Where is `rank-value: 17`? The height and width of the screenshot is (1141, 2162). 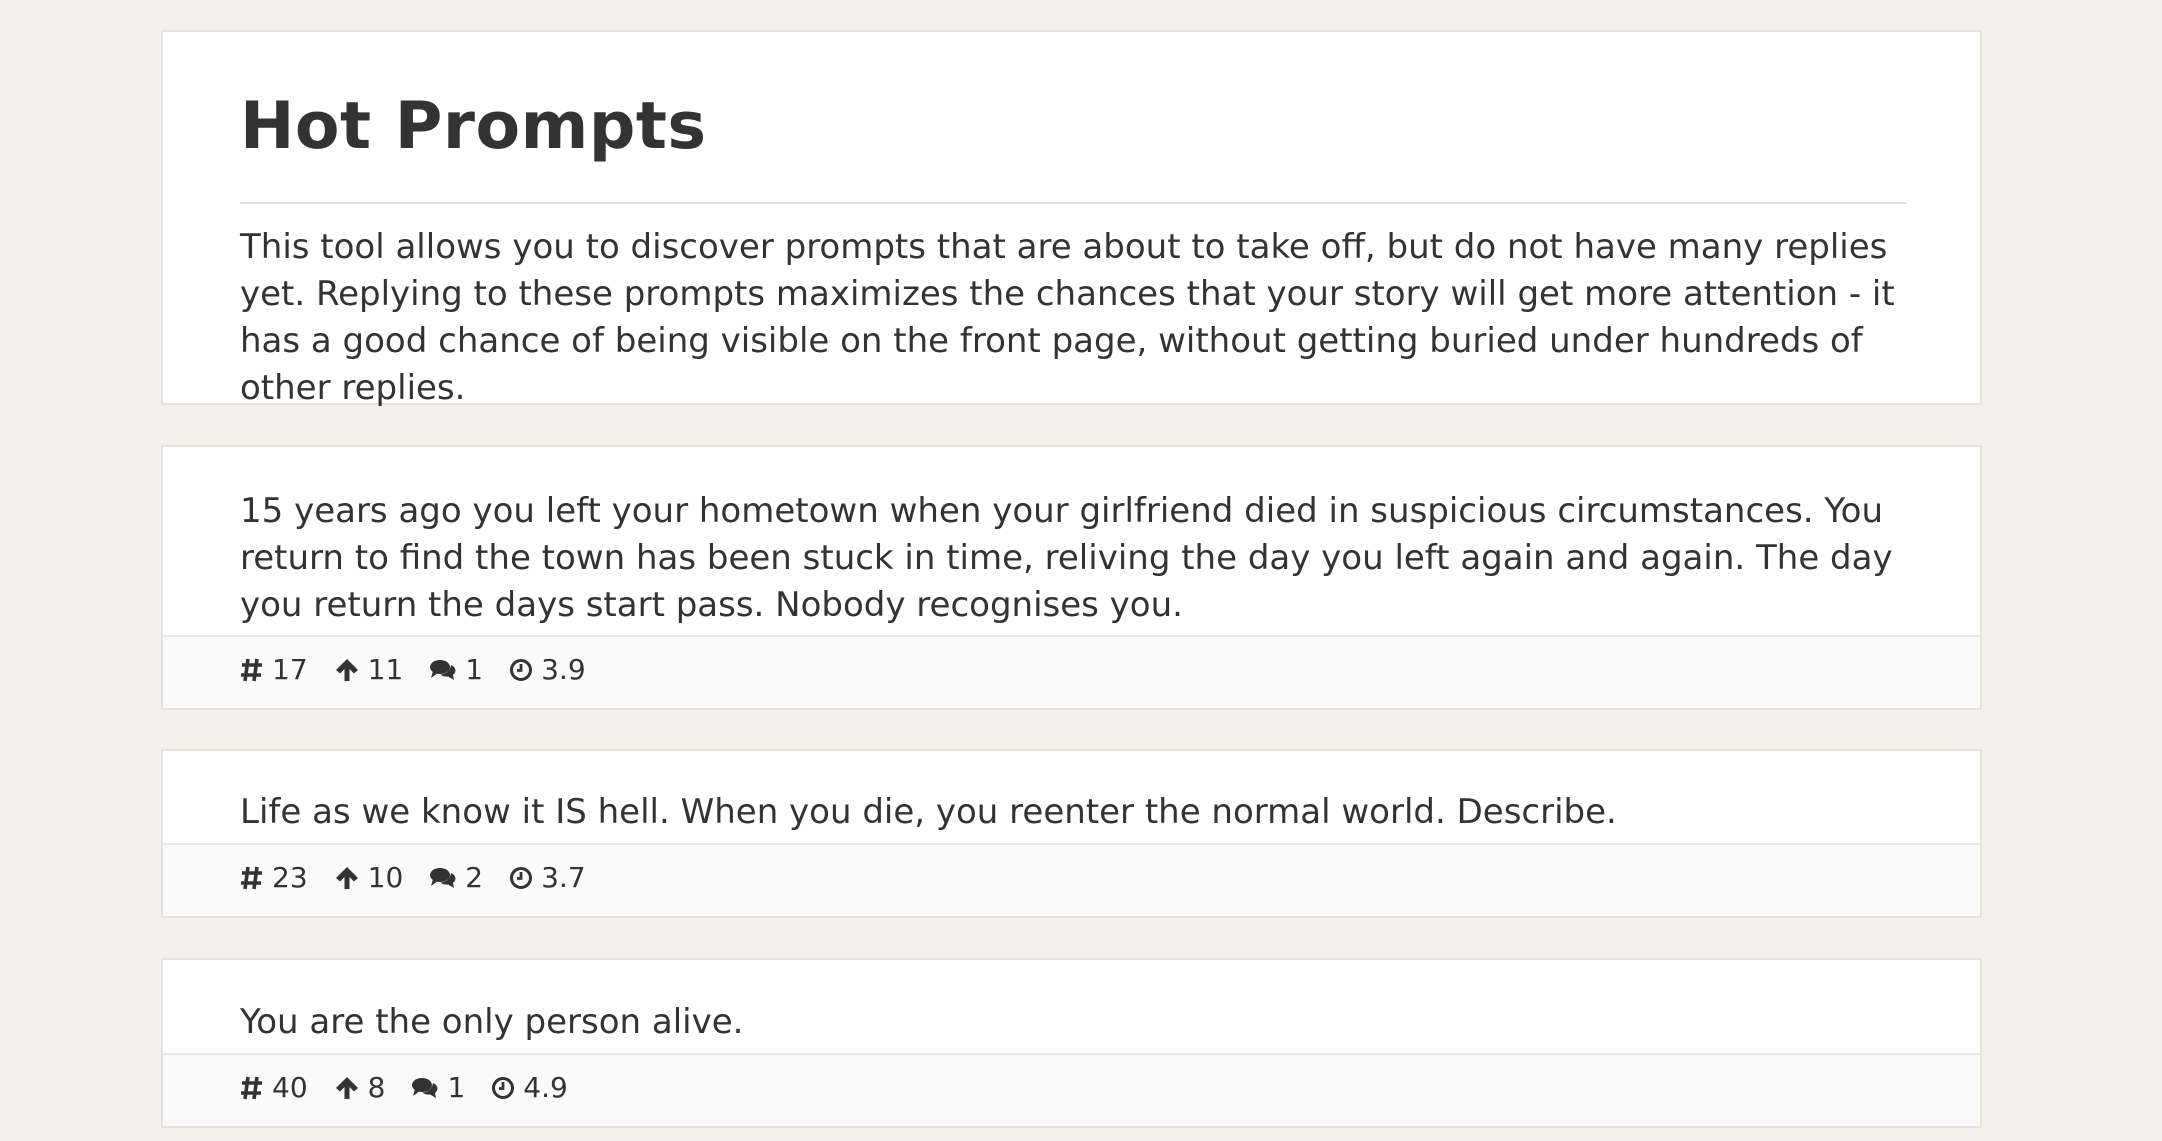 rank-value: 17 is located at coordinates (290, 669).